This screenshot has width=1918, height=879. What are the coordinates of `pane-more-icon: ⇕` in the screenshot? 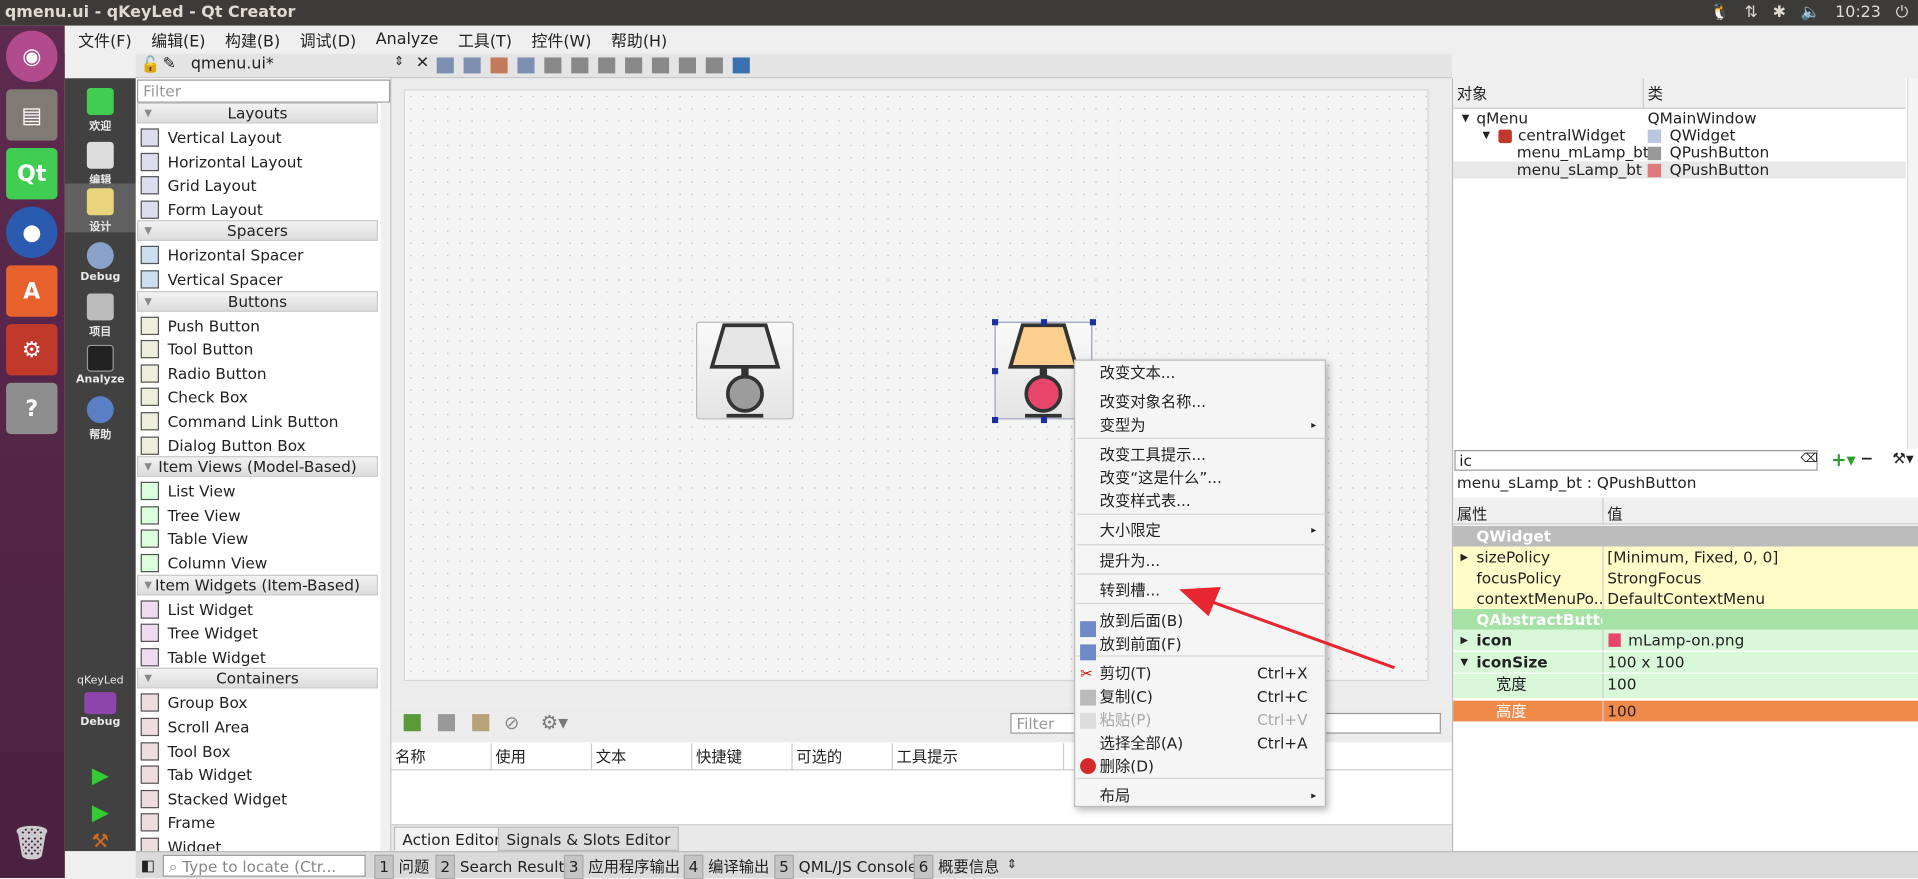 It's located at (1012, 866).